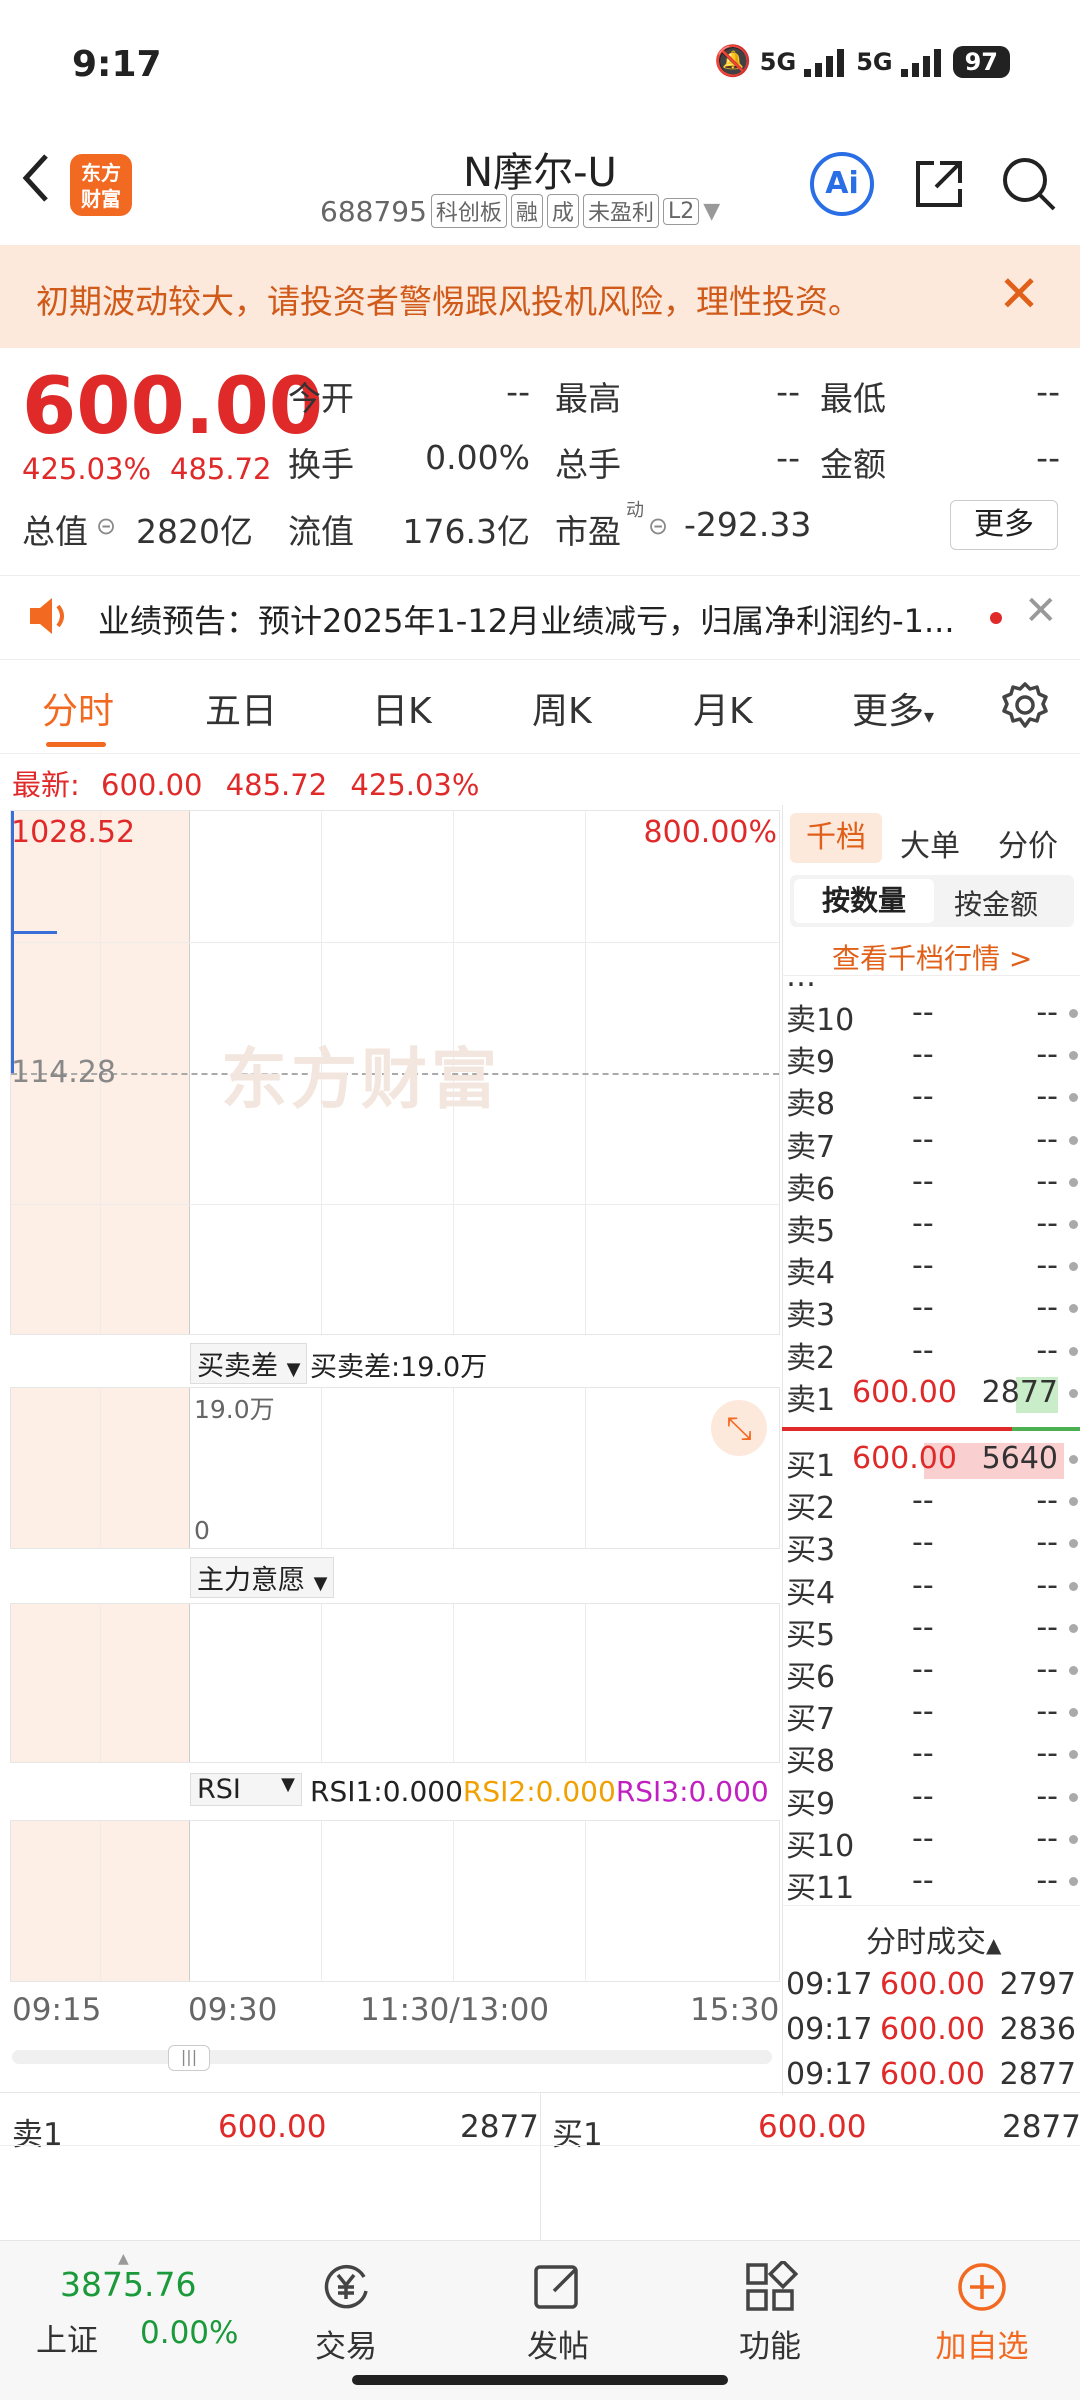  What do you see at coordinates (540, 2167) in the screenshot?
I see `best-quote-strip: 卖1 600.00 2877 买1 600.00 2877` at bounding box center [540, 2167].